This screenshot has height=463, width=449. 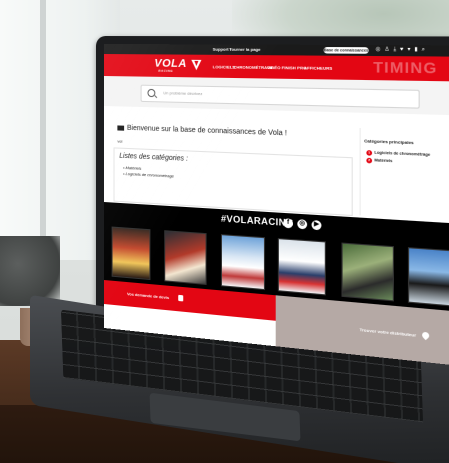 I want to click on vola-logo: VOLA RACING, so click(x=184, y=65).